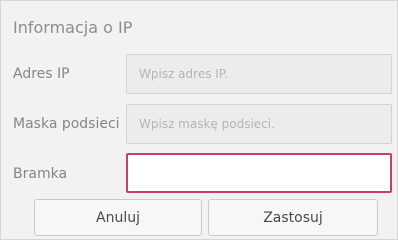 This screenshot has width=398, height=240. I want to click on gateway-input, so click(259, 173).